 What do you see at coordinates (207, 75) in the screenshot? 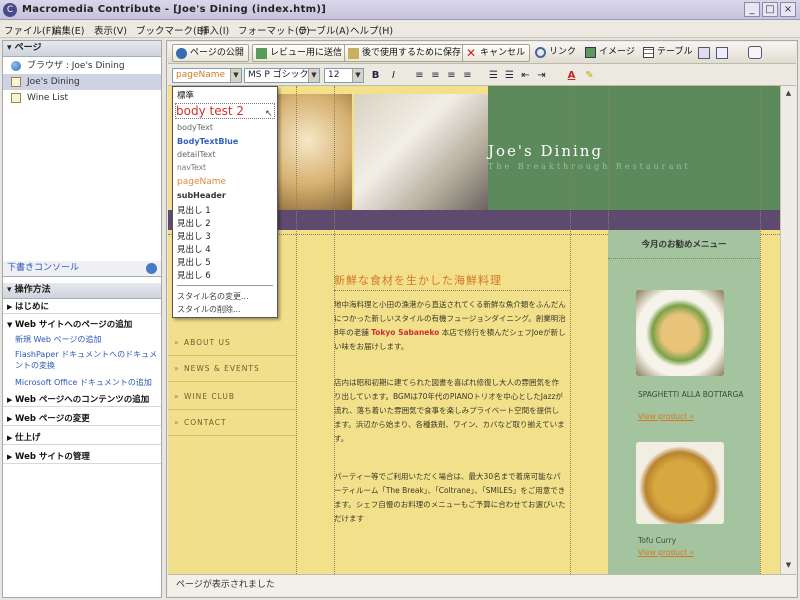
I see `style-select: pageName ▼` at bounding box center [207, 75].